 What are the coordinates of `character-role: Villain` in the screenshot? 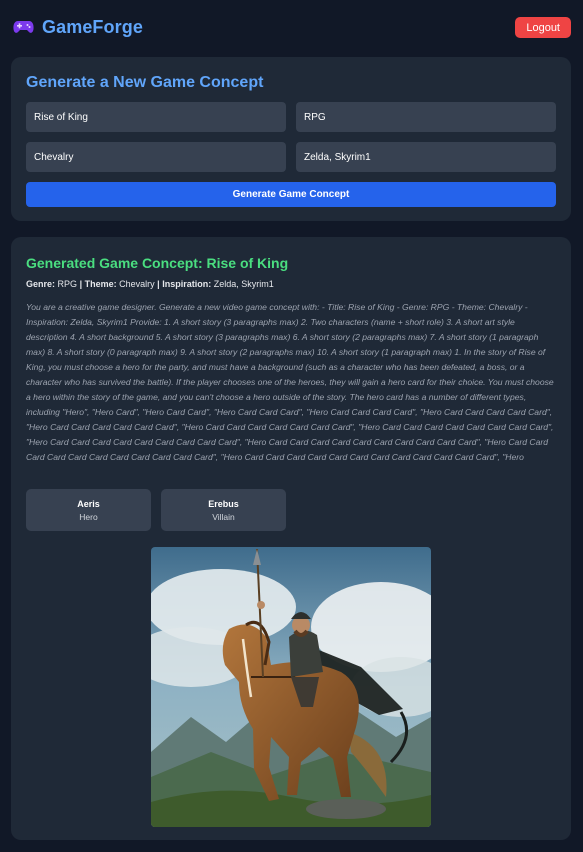 It's located at (223, 517).